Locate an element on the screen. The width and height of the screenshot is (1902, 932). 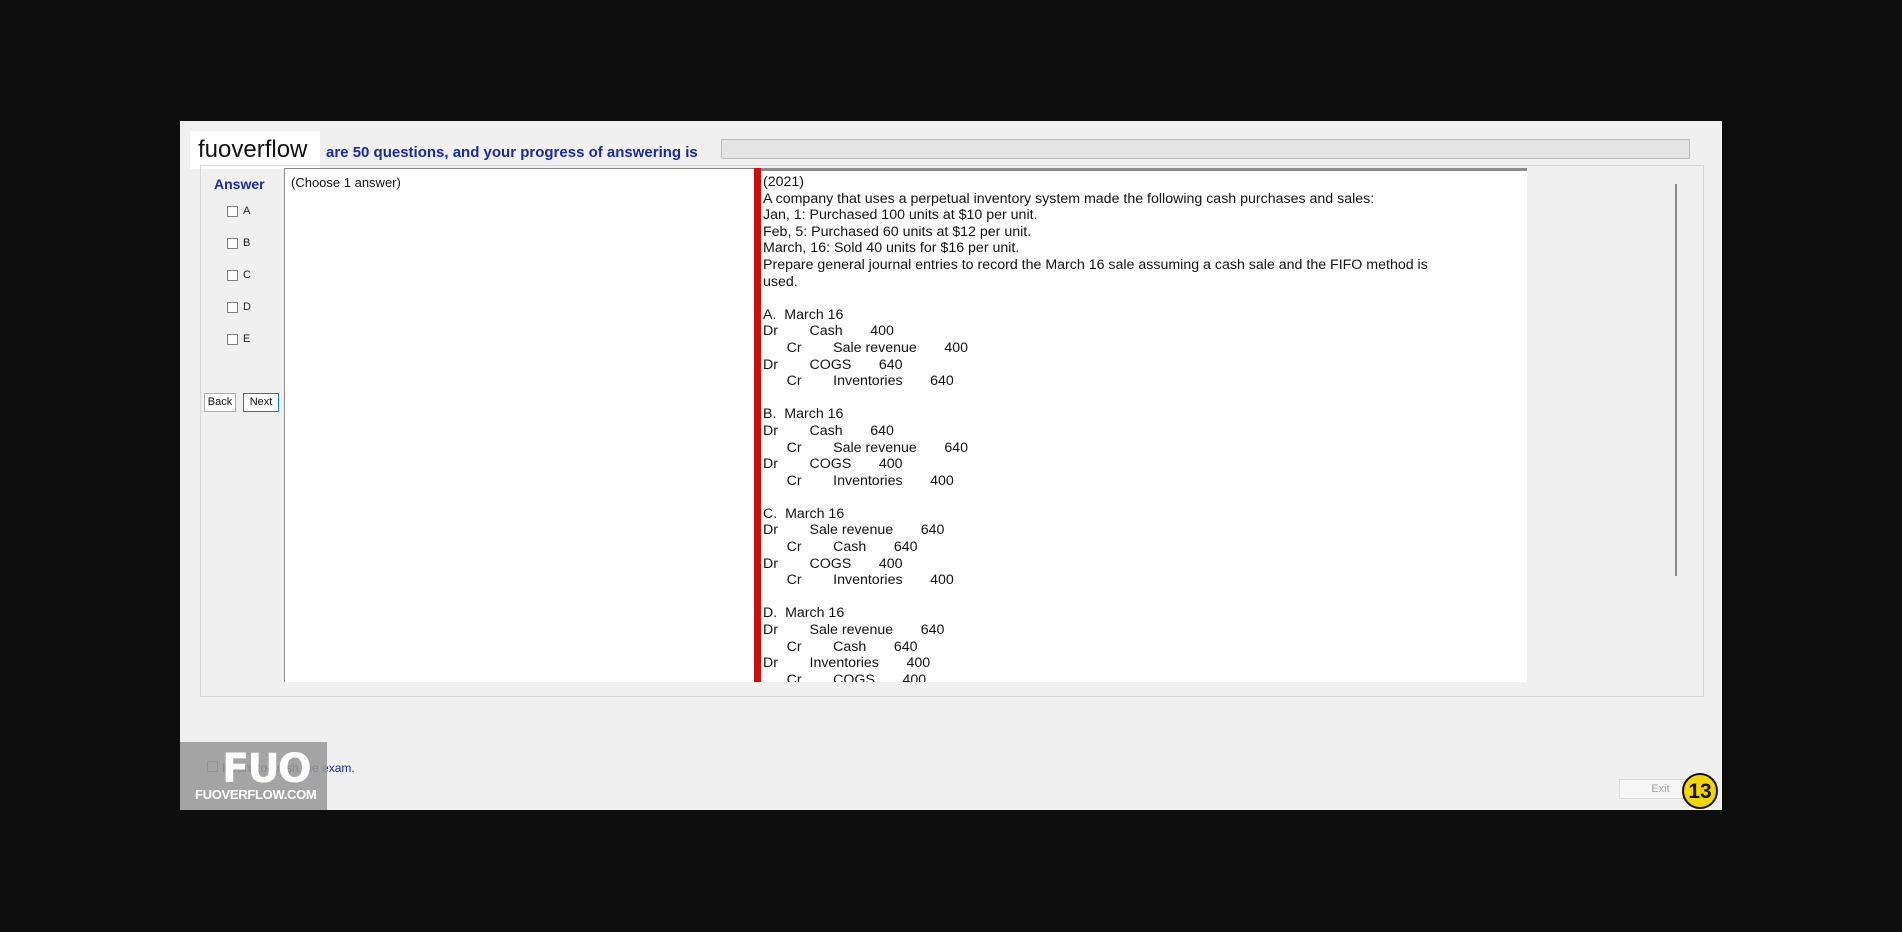
question-scrollbar is located at coordinates (1676, 380).